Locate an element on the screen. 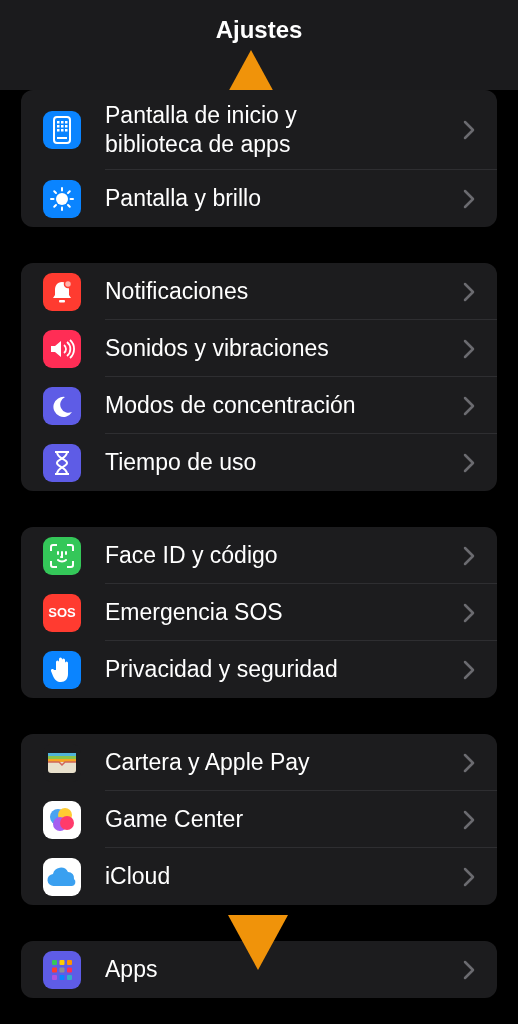 The height and width of the screenshot is (1024, 518). page-title: Ajustes is located at coordinates (259, 30).